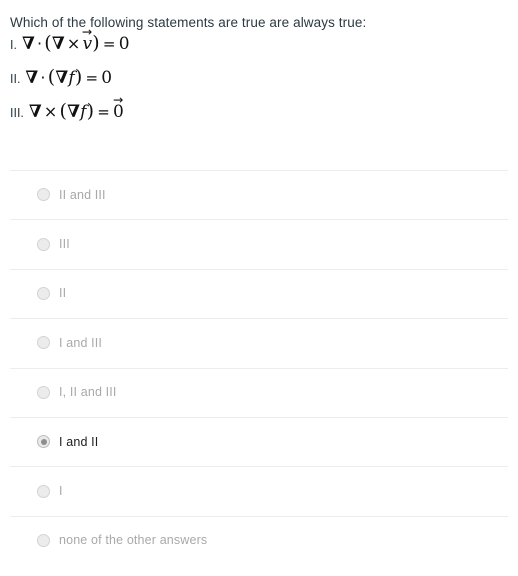  I want to click on answer-option-label: I and III, so click(81, 342).